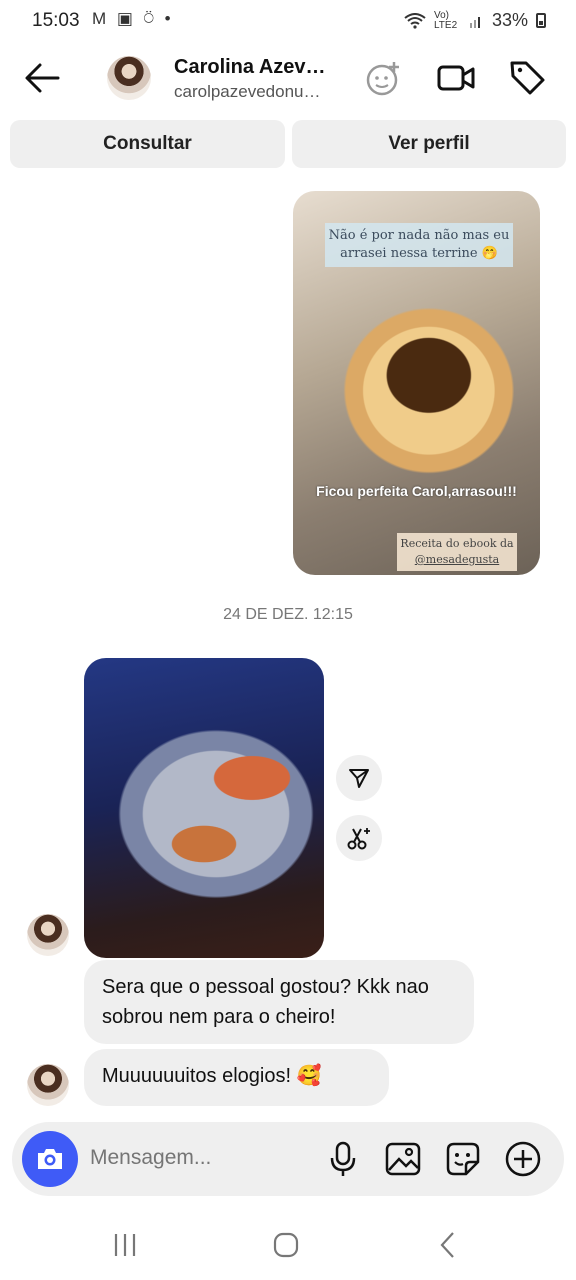  Describe the element at coordinates (204, 808) in the screenshot. I see `received-photo` at that location.